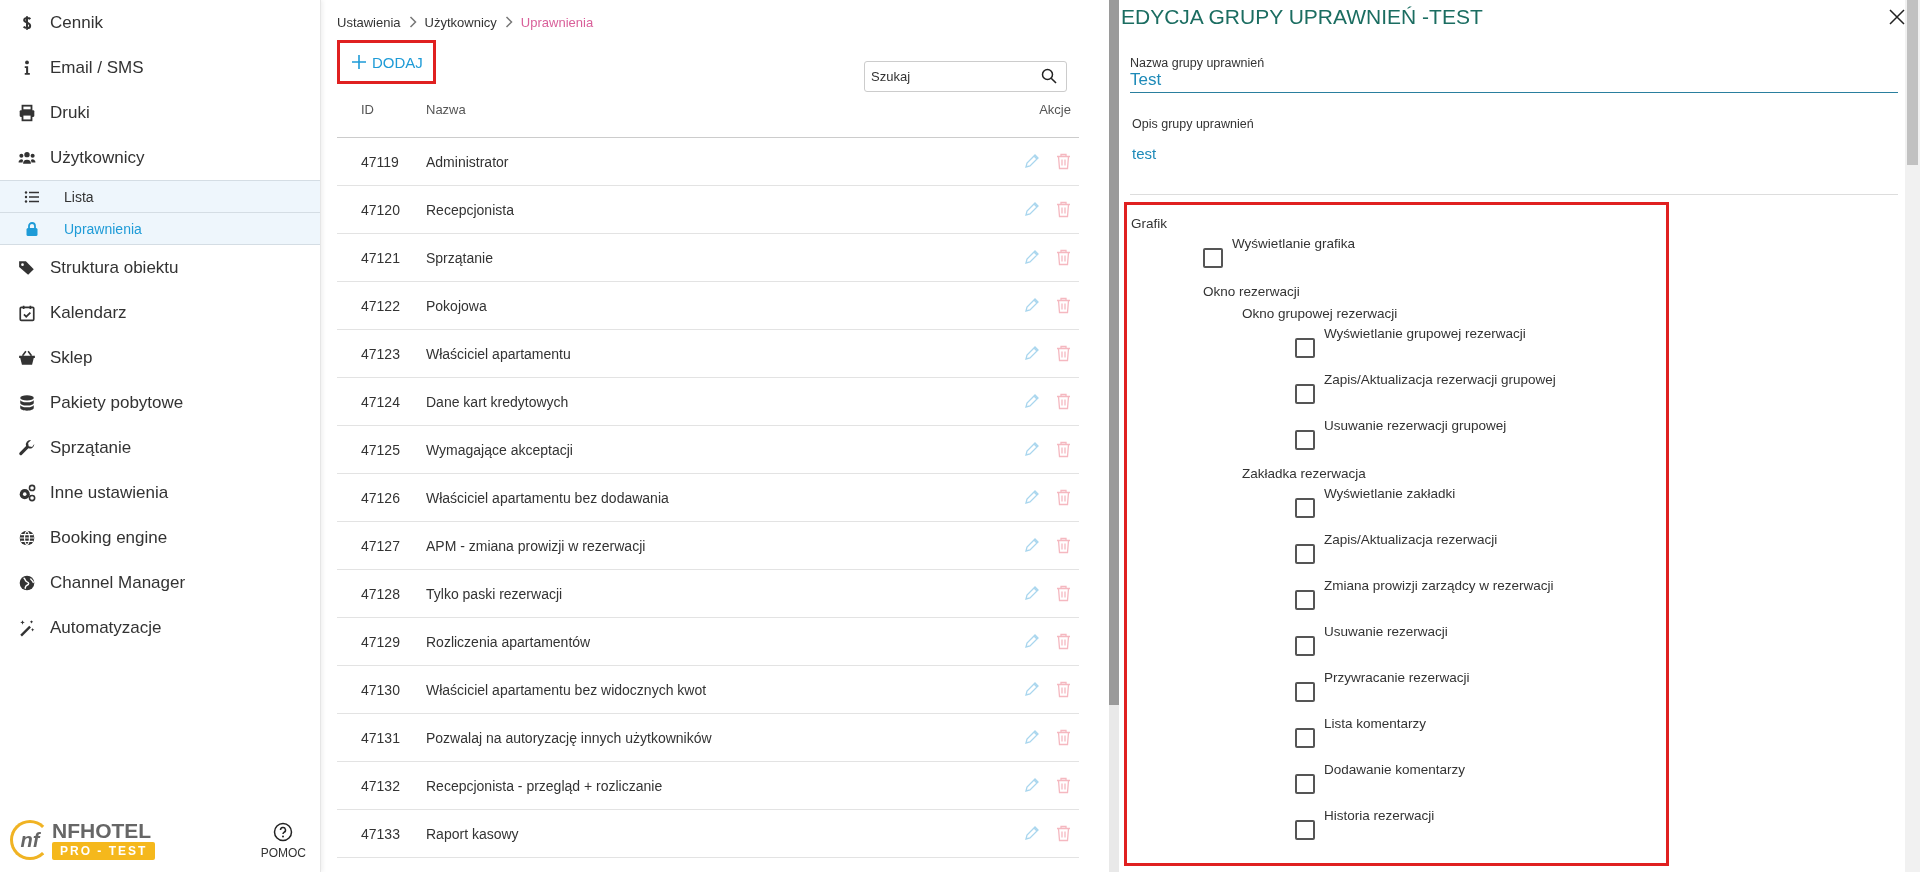  I want to click on table-cell-text: 47133, so click(380, 833).